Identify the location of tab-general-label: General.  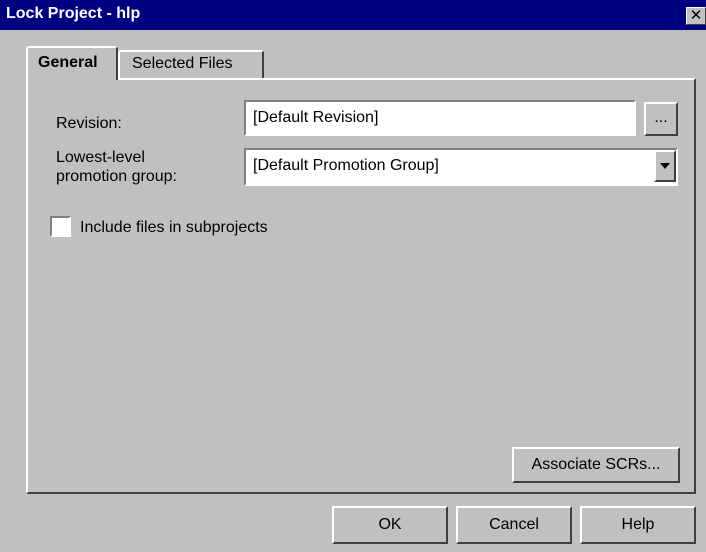
(68, 62).